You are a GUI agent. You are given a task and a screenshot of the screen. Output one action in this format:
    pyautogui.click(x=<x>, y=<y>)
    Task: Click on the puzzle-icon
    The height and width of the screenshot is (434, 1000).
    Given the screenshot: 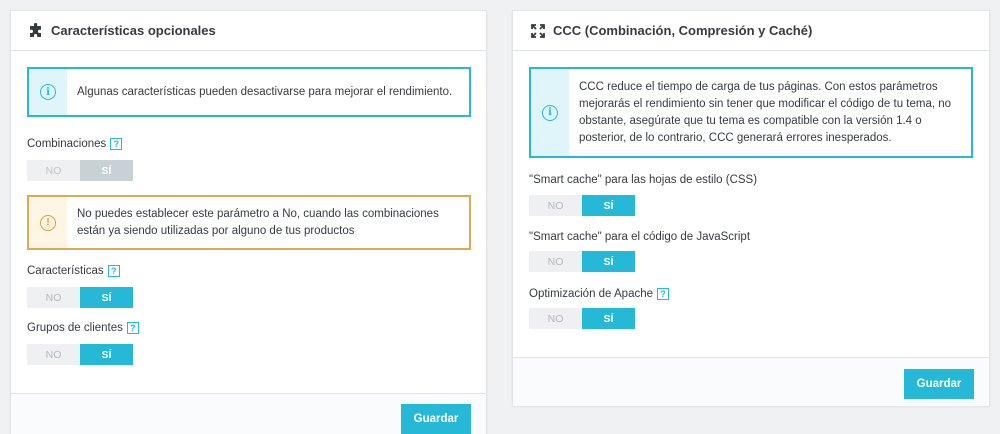 What is the action you would take?
    pyautogui.click(x=36, y=31)
    